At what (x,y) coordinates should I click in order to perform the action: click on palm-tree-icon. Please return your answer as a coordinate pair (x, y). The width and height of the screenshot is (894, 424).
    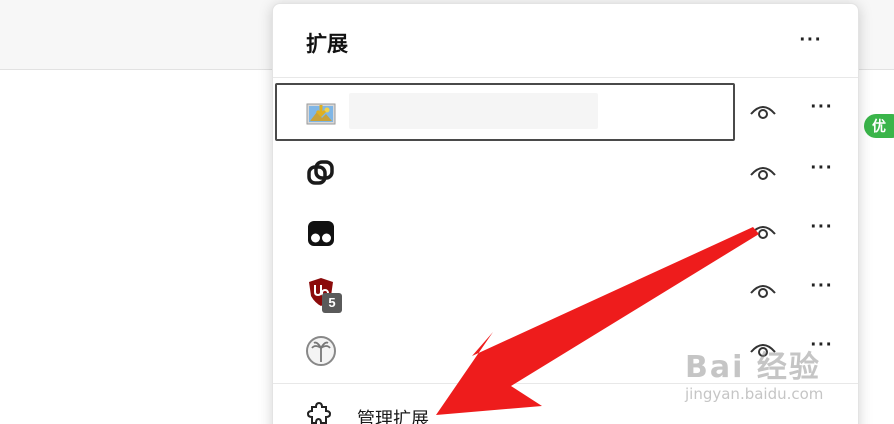
    Looking at the image, I should click on (321, 351).